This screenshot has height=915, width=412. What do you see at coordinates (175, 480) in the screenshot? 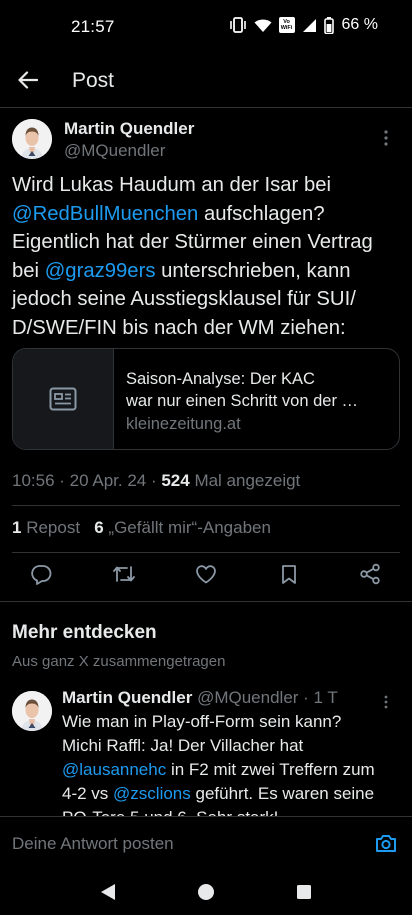
I see `views-count: 524` at bounding box center [175, 480].